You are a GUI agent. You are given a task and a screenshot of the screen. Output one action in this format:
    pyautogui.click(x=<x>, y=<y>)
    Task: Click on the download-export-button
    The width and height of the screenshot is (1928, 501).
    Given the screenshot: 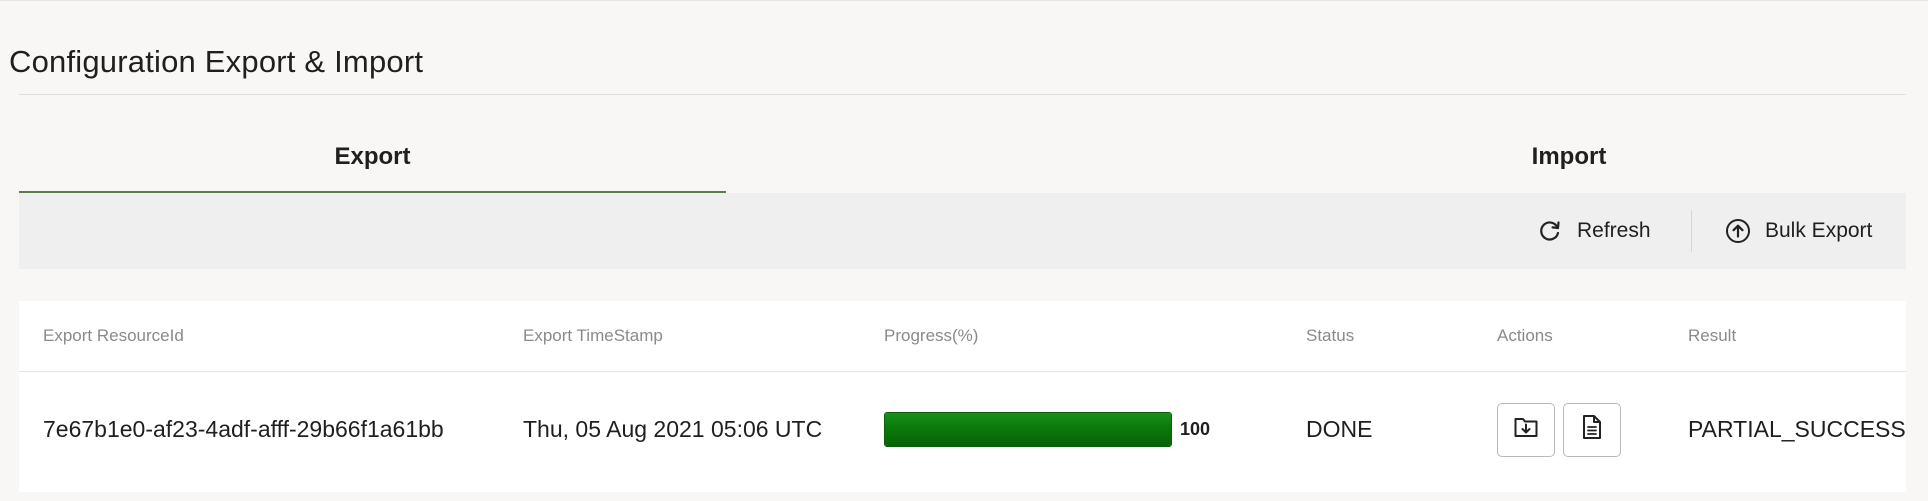 What is the action you would take?
    pyautogui.click(x=1526, y=429)
    